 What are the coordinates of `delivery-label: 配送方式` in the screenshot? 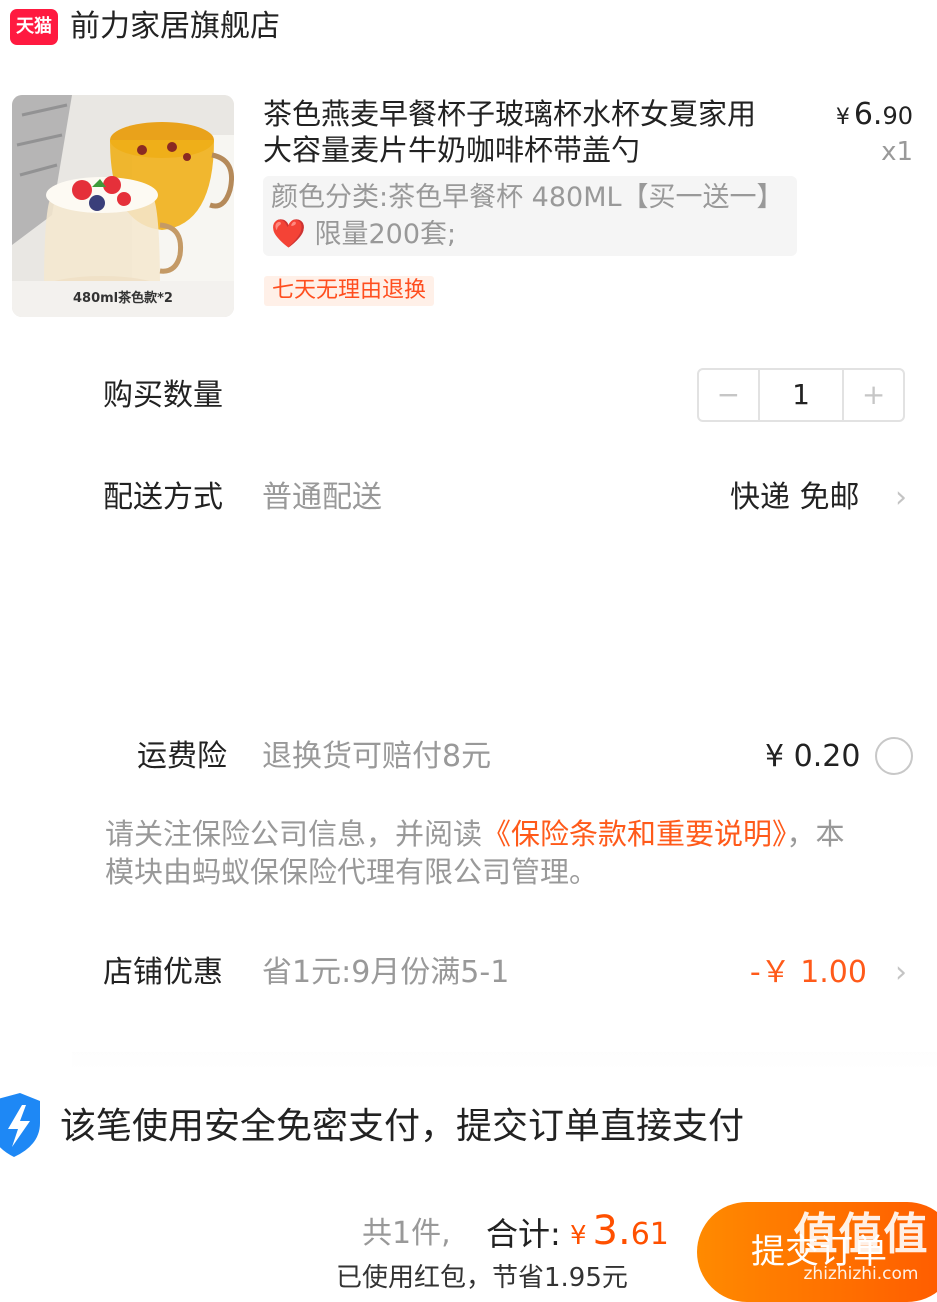 It's located at (163, 497).